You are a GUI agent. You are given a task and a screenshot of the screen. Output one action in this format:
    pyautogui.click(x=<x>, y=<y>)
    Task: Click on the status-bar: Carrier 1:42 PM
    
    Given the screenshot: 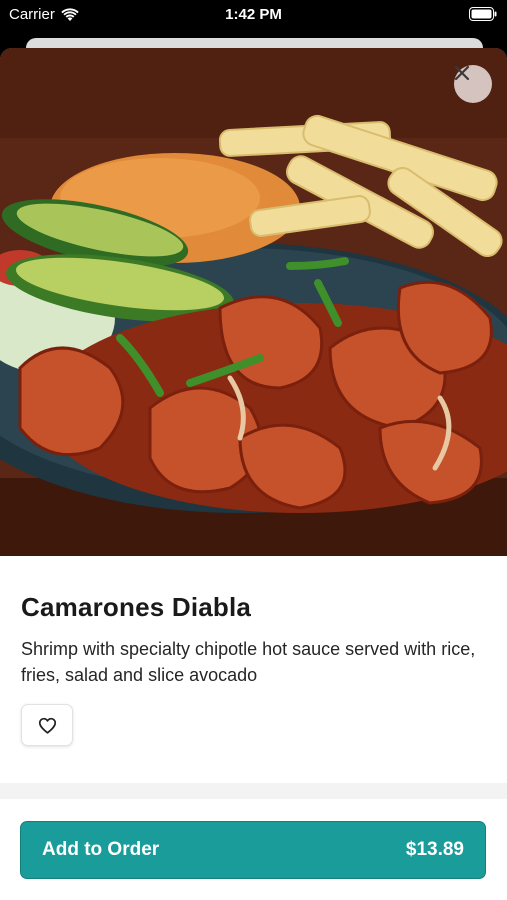 What is the action you would take?
    pyautogui.click(x=253, y=15)
    